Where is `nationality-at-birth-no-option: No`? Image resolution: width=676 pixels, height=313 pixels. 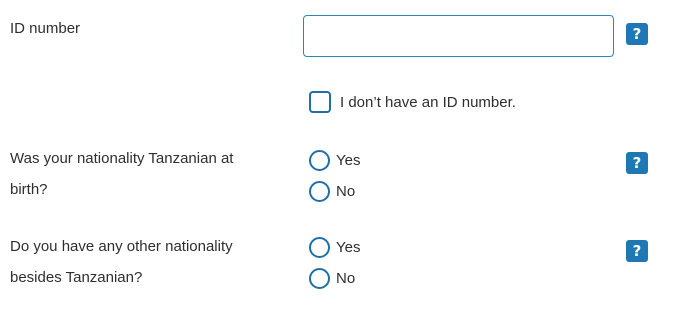
nationality-at-birth-no-option: No is located at coordinates (332, 191).